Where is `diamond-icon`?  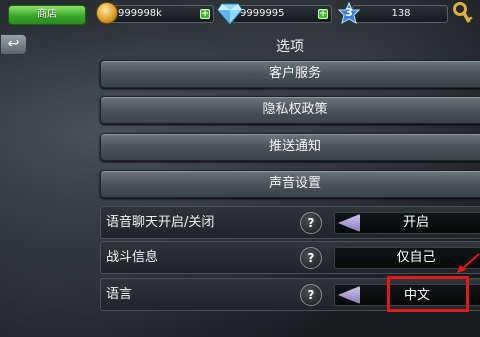
diamond-icon is located at coordinates (230, 13).